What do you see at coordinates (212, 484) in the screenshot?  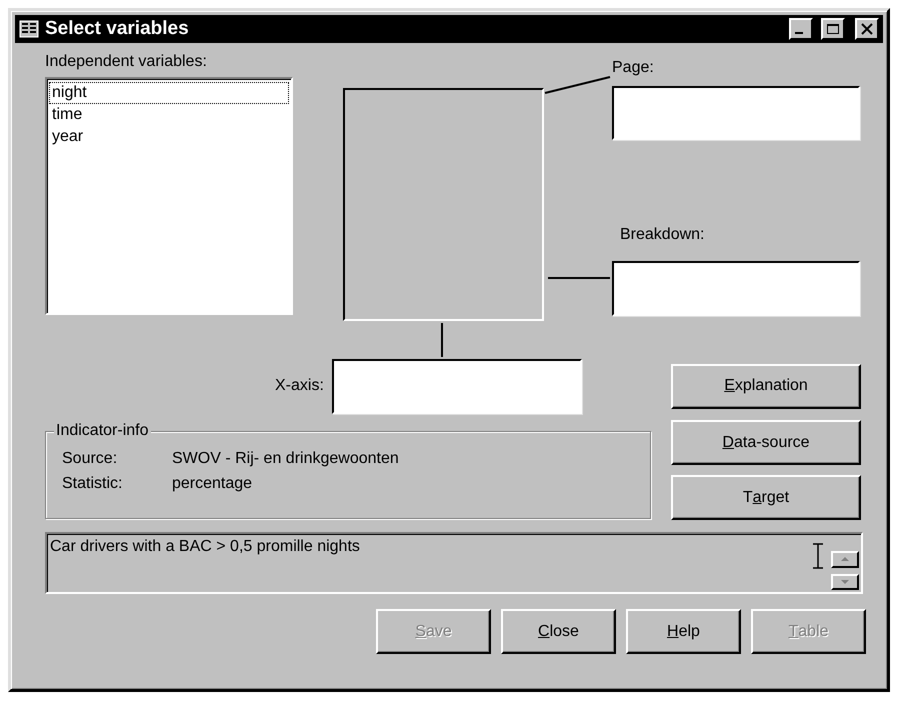 I see `info-value: percentage` at bounding box center [212, 484].